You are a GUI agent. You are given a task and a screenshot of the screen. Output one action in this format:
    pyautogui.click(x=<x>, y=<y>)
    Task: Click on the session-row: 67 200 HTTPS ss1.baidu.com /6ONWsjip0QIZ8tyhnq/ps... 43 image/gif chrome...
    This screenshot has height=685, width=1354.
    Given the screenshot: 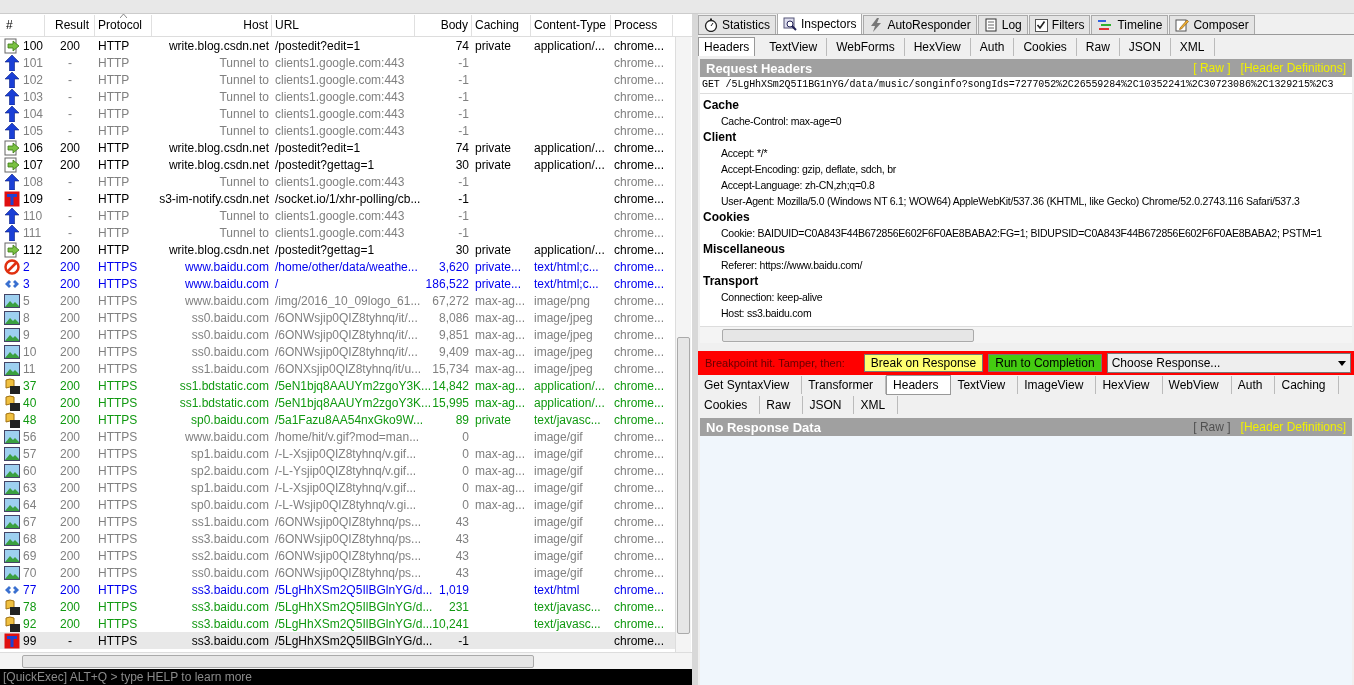 What is the action you would take?
    pyautogui.click(x=337, y=521)
    